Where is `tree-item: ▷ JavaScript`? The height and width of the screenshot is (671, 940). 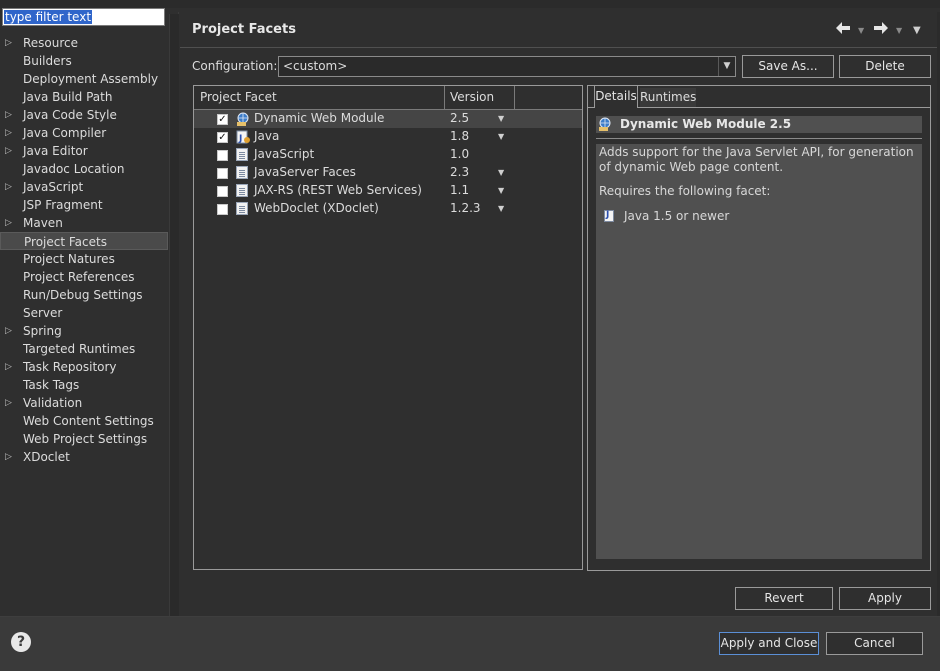 tree-item: ▷ JavaScript is located at coordinates (83, 187).